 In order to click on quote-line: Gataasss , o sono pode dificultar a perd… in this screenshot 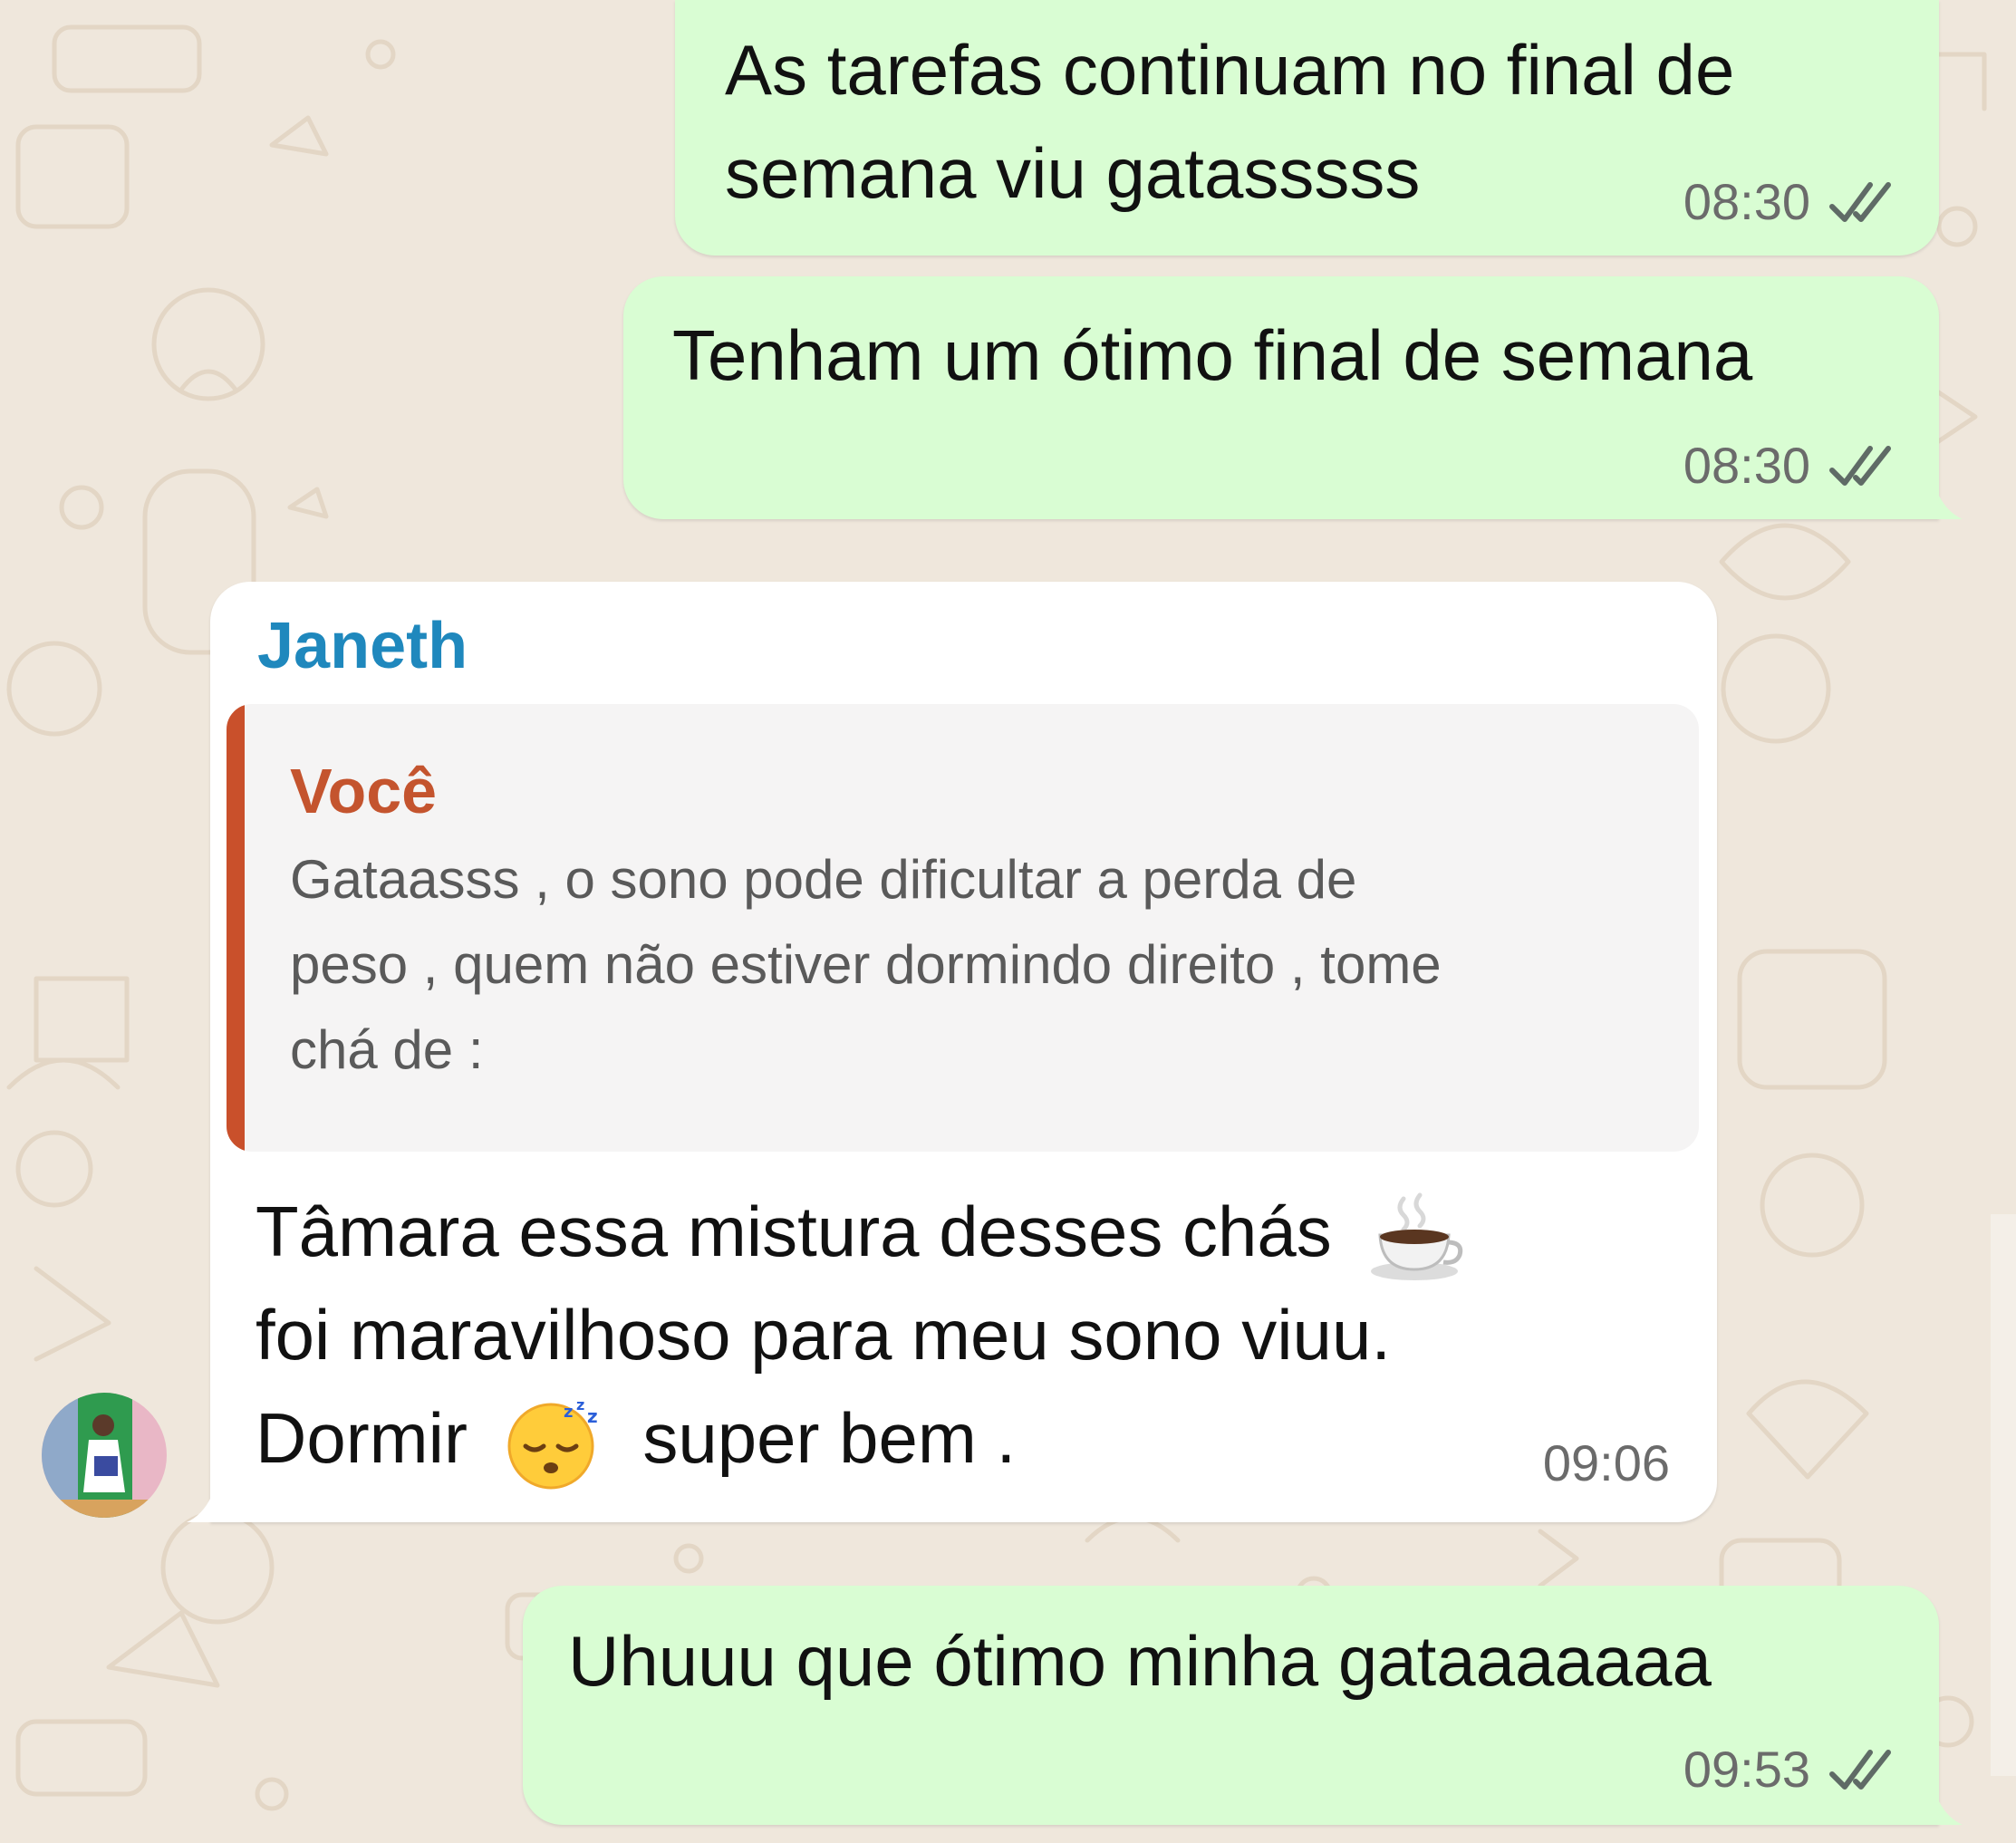, I will do `click(823, 879)`.